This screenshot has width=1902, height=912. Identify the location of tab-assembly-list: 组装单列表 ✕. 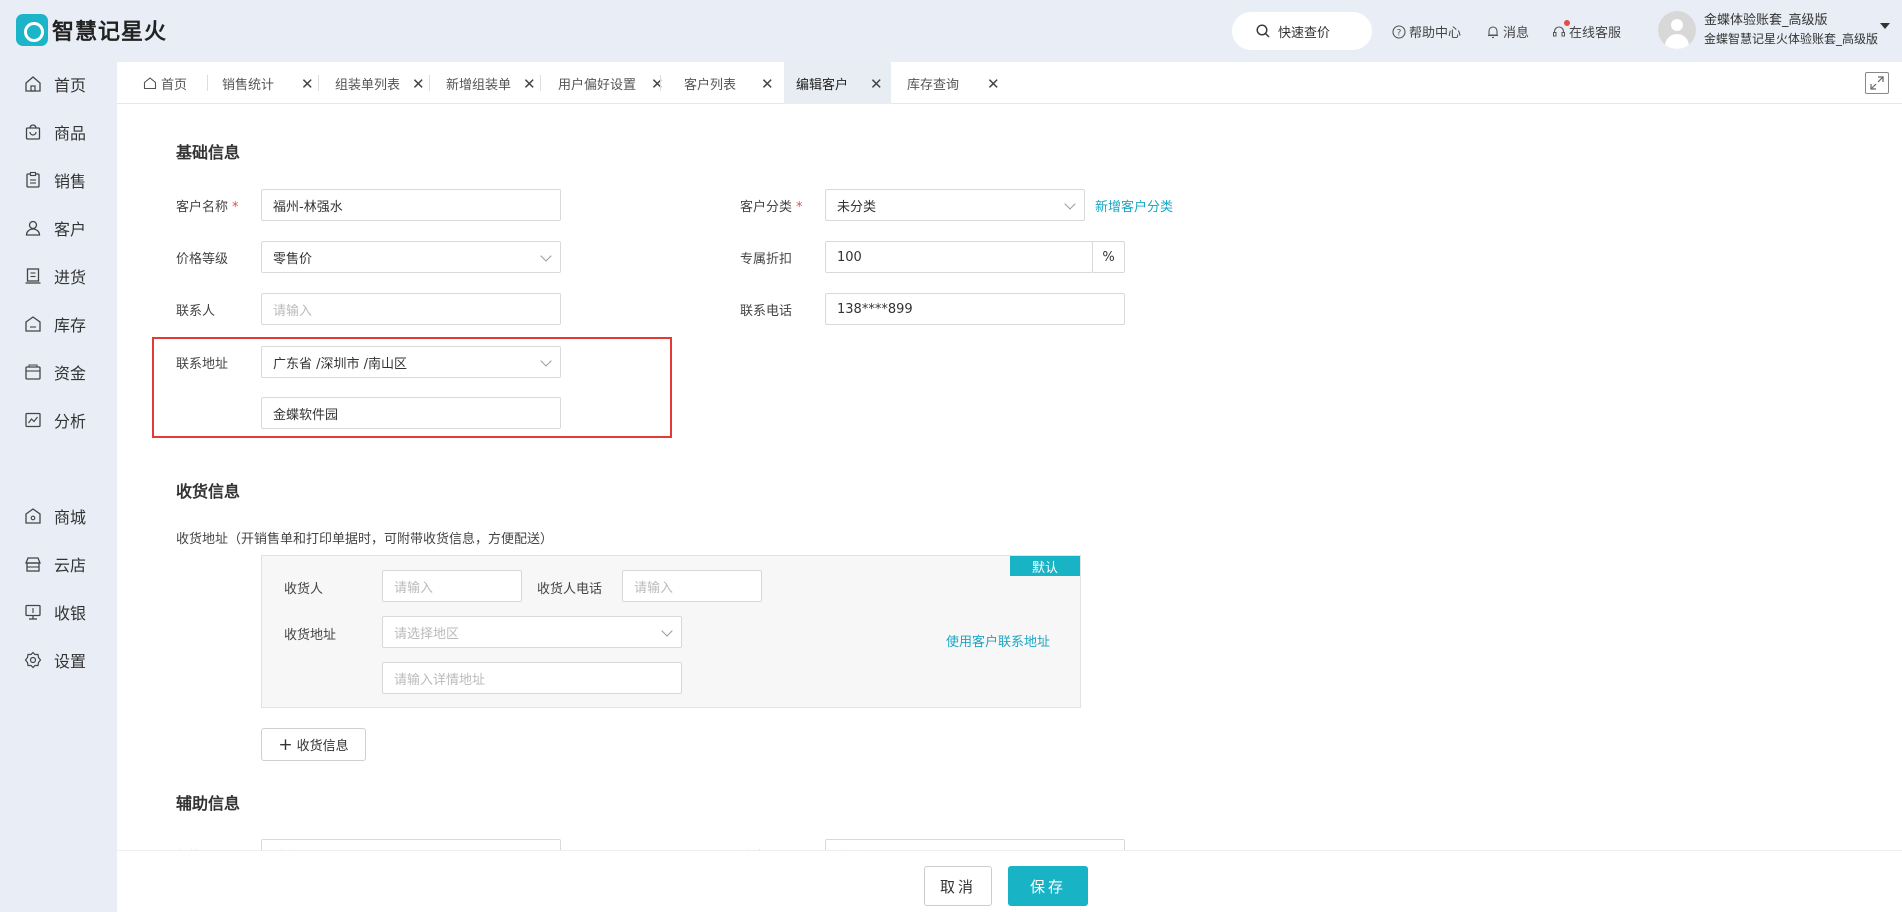
(387, 83).